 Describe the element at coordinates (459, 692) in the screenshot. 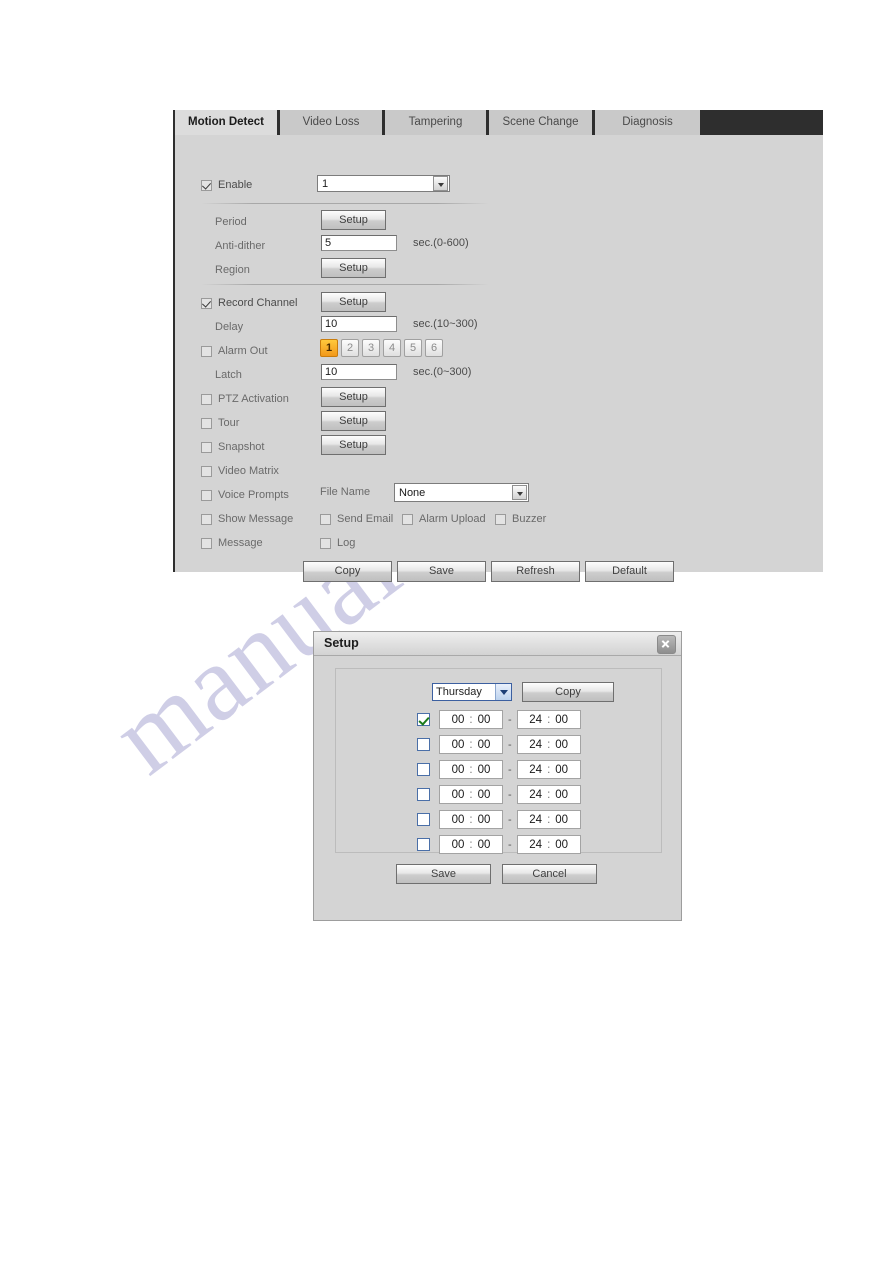

I see `day-select-value: Thursday` at that location.